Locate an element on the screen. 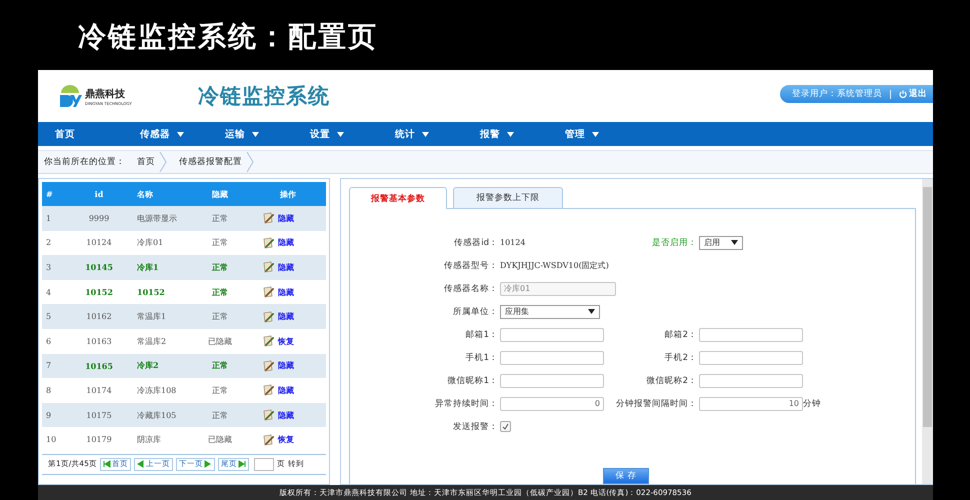  tab: 报警基本参数 is located at coordinates (398, 198).